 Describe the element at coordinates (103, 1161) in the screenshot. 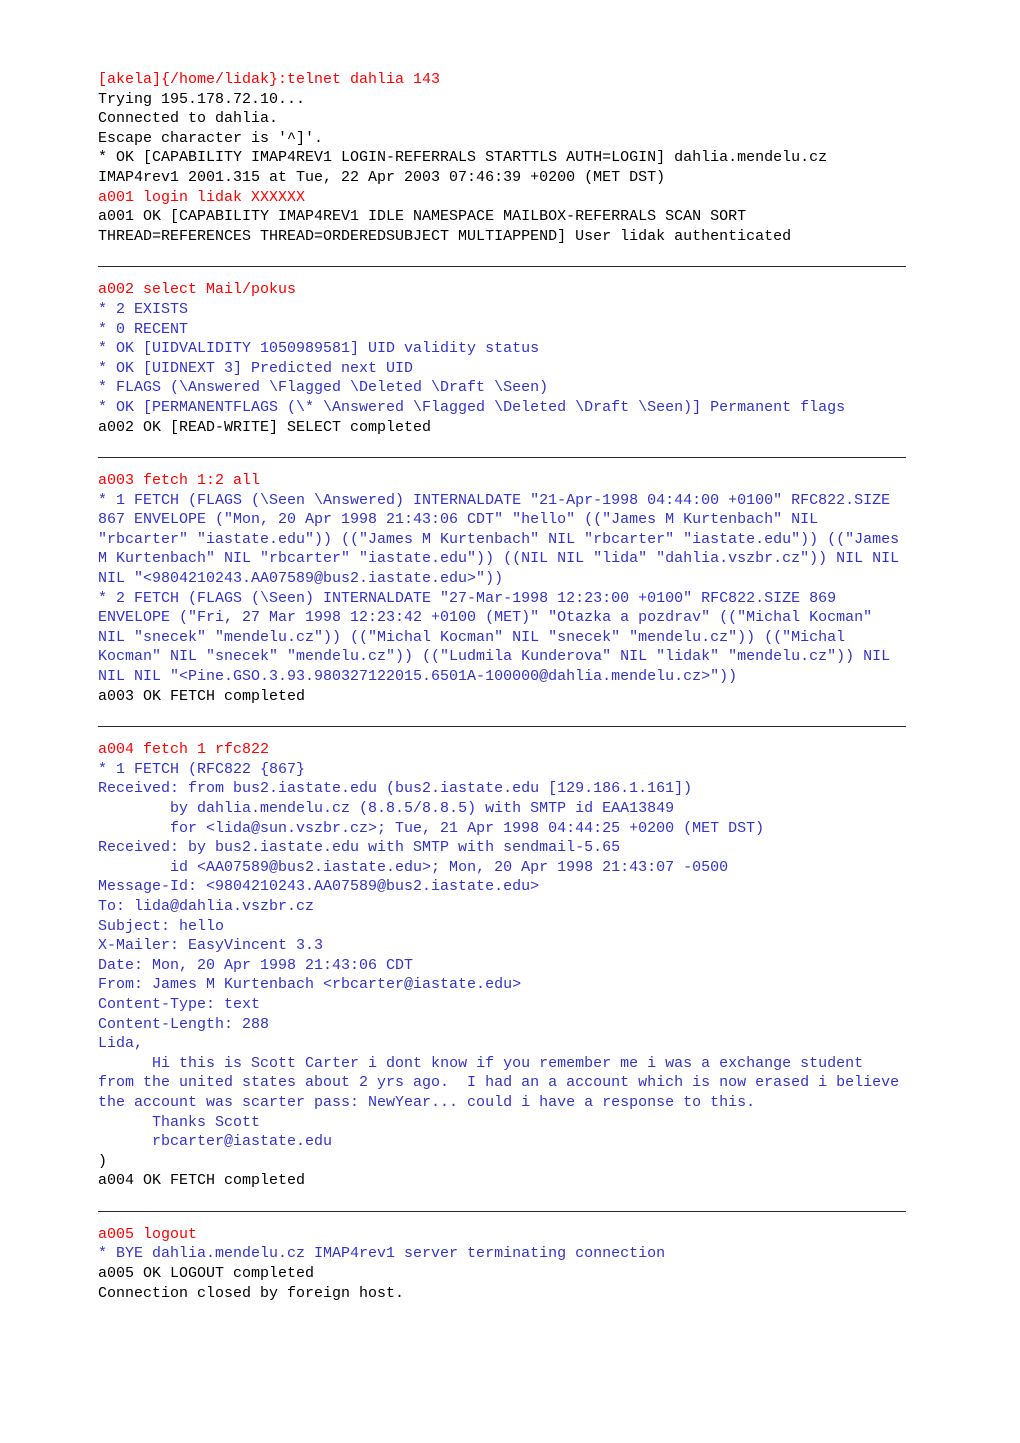

I see `transcript-line-local: )` at that location.